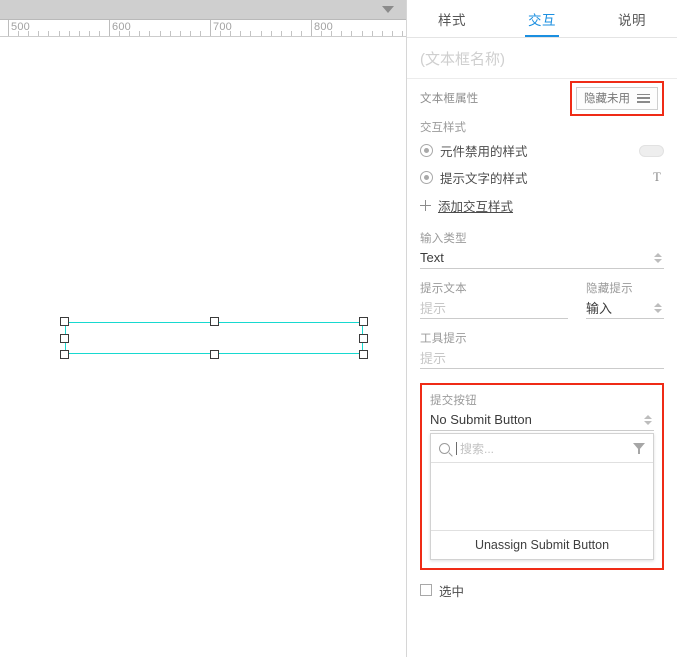 Image resolution: width=677 pixels, height=657 pixels. What do you see at coordinates (481, 419) in the screenshot?
I see `submit-button-value: No Submit Button` at bounding box center [481, 419].